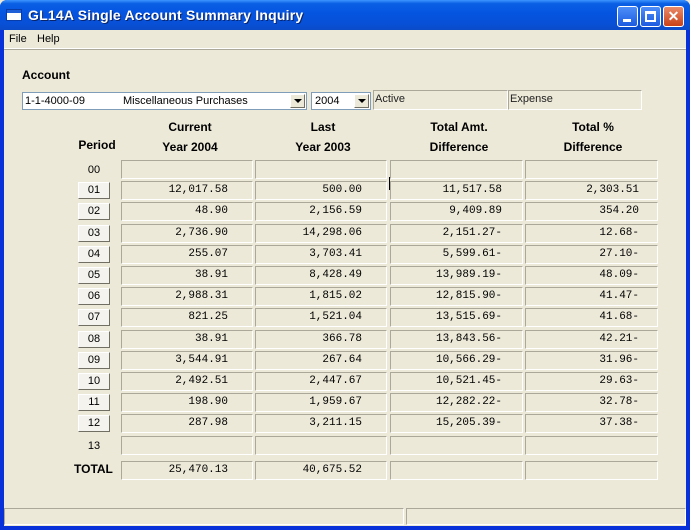 This screenshot has width=690, height=530. I want to click on close-icon: ✕, so click(673, 16).